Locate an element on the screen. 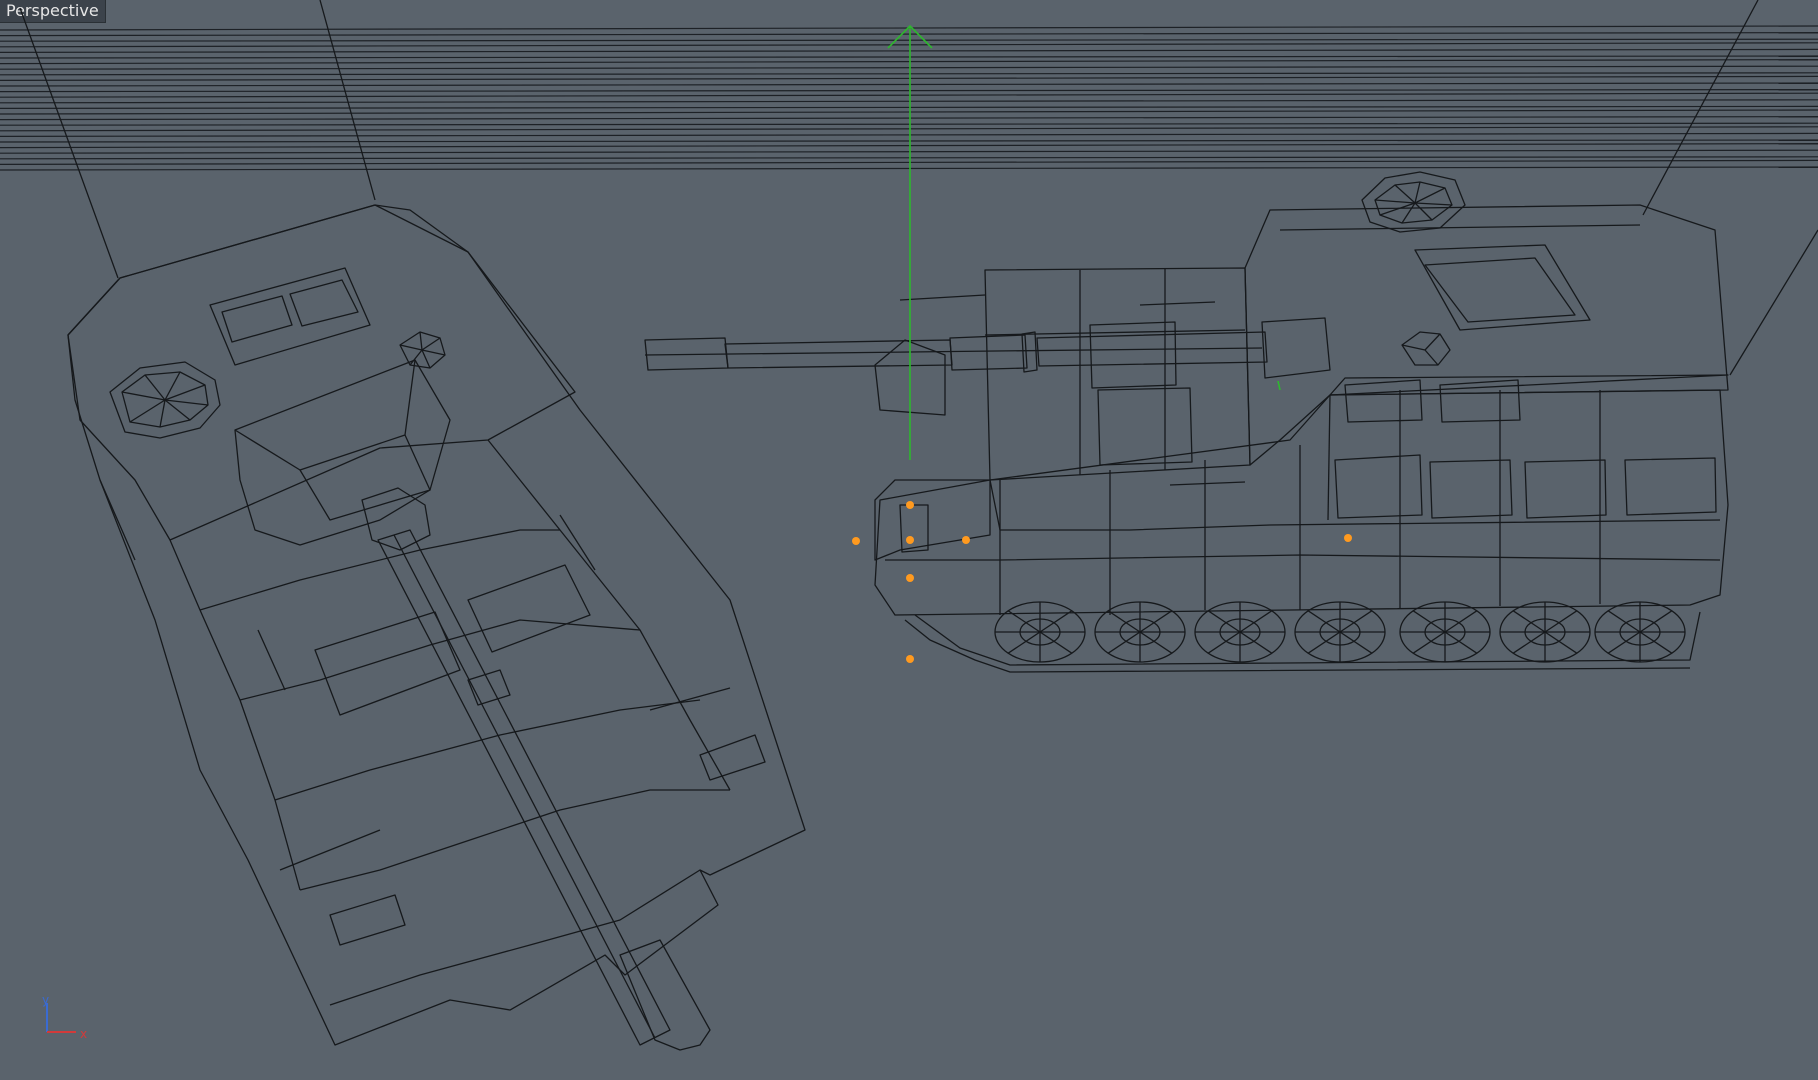 Image resolution: width=1818 pixels, height=1080 pixels. axis-indicator: y x is located at coordinates (64, 1017).